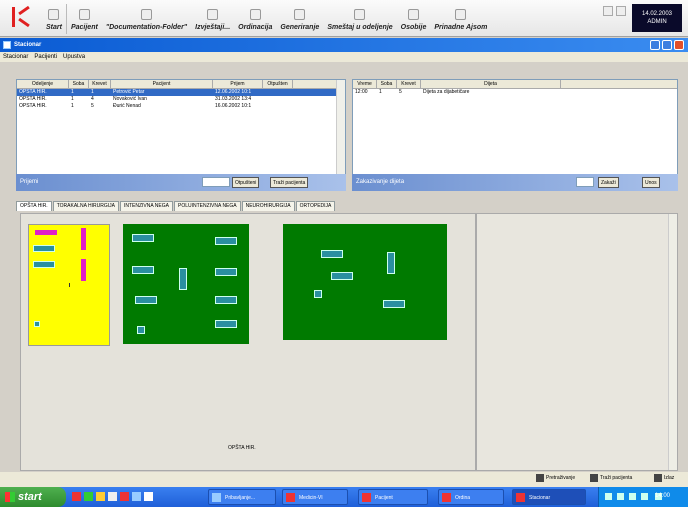 The height and width of the screenshot is (507, 688). I want to click on col-otpusten: Otpušten, so click(278, 84).